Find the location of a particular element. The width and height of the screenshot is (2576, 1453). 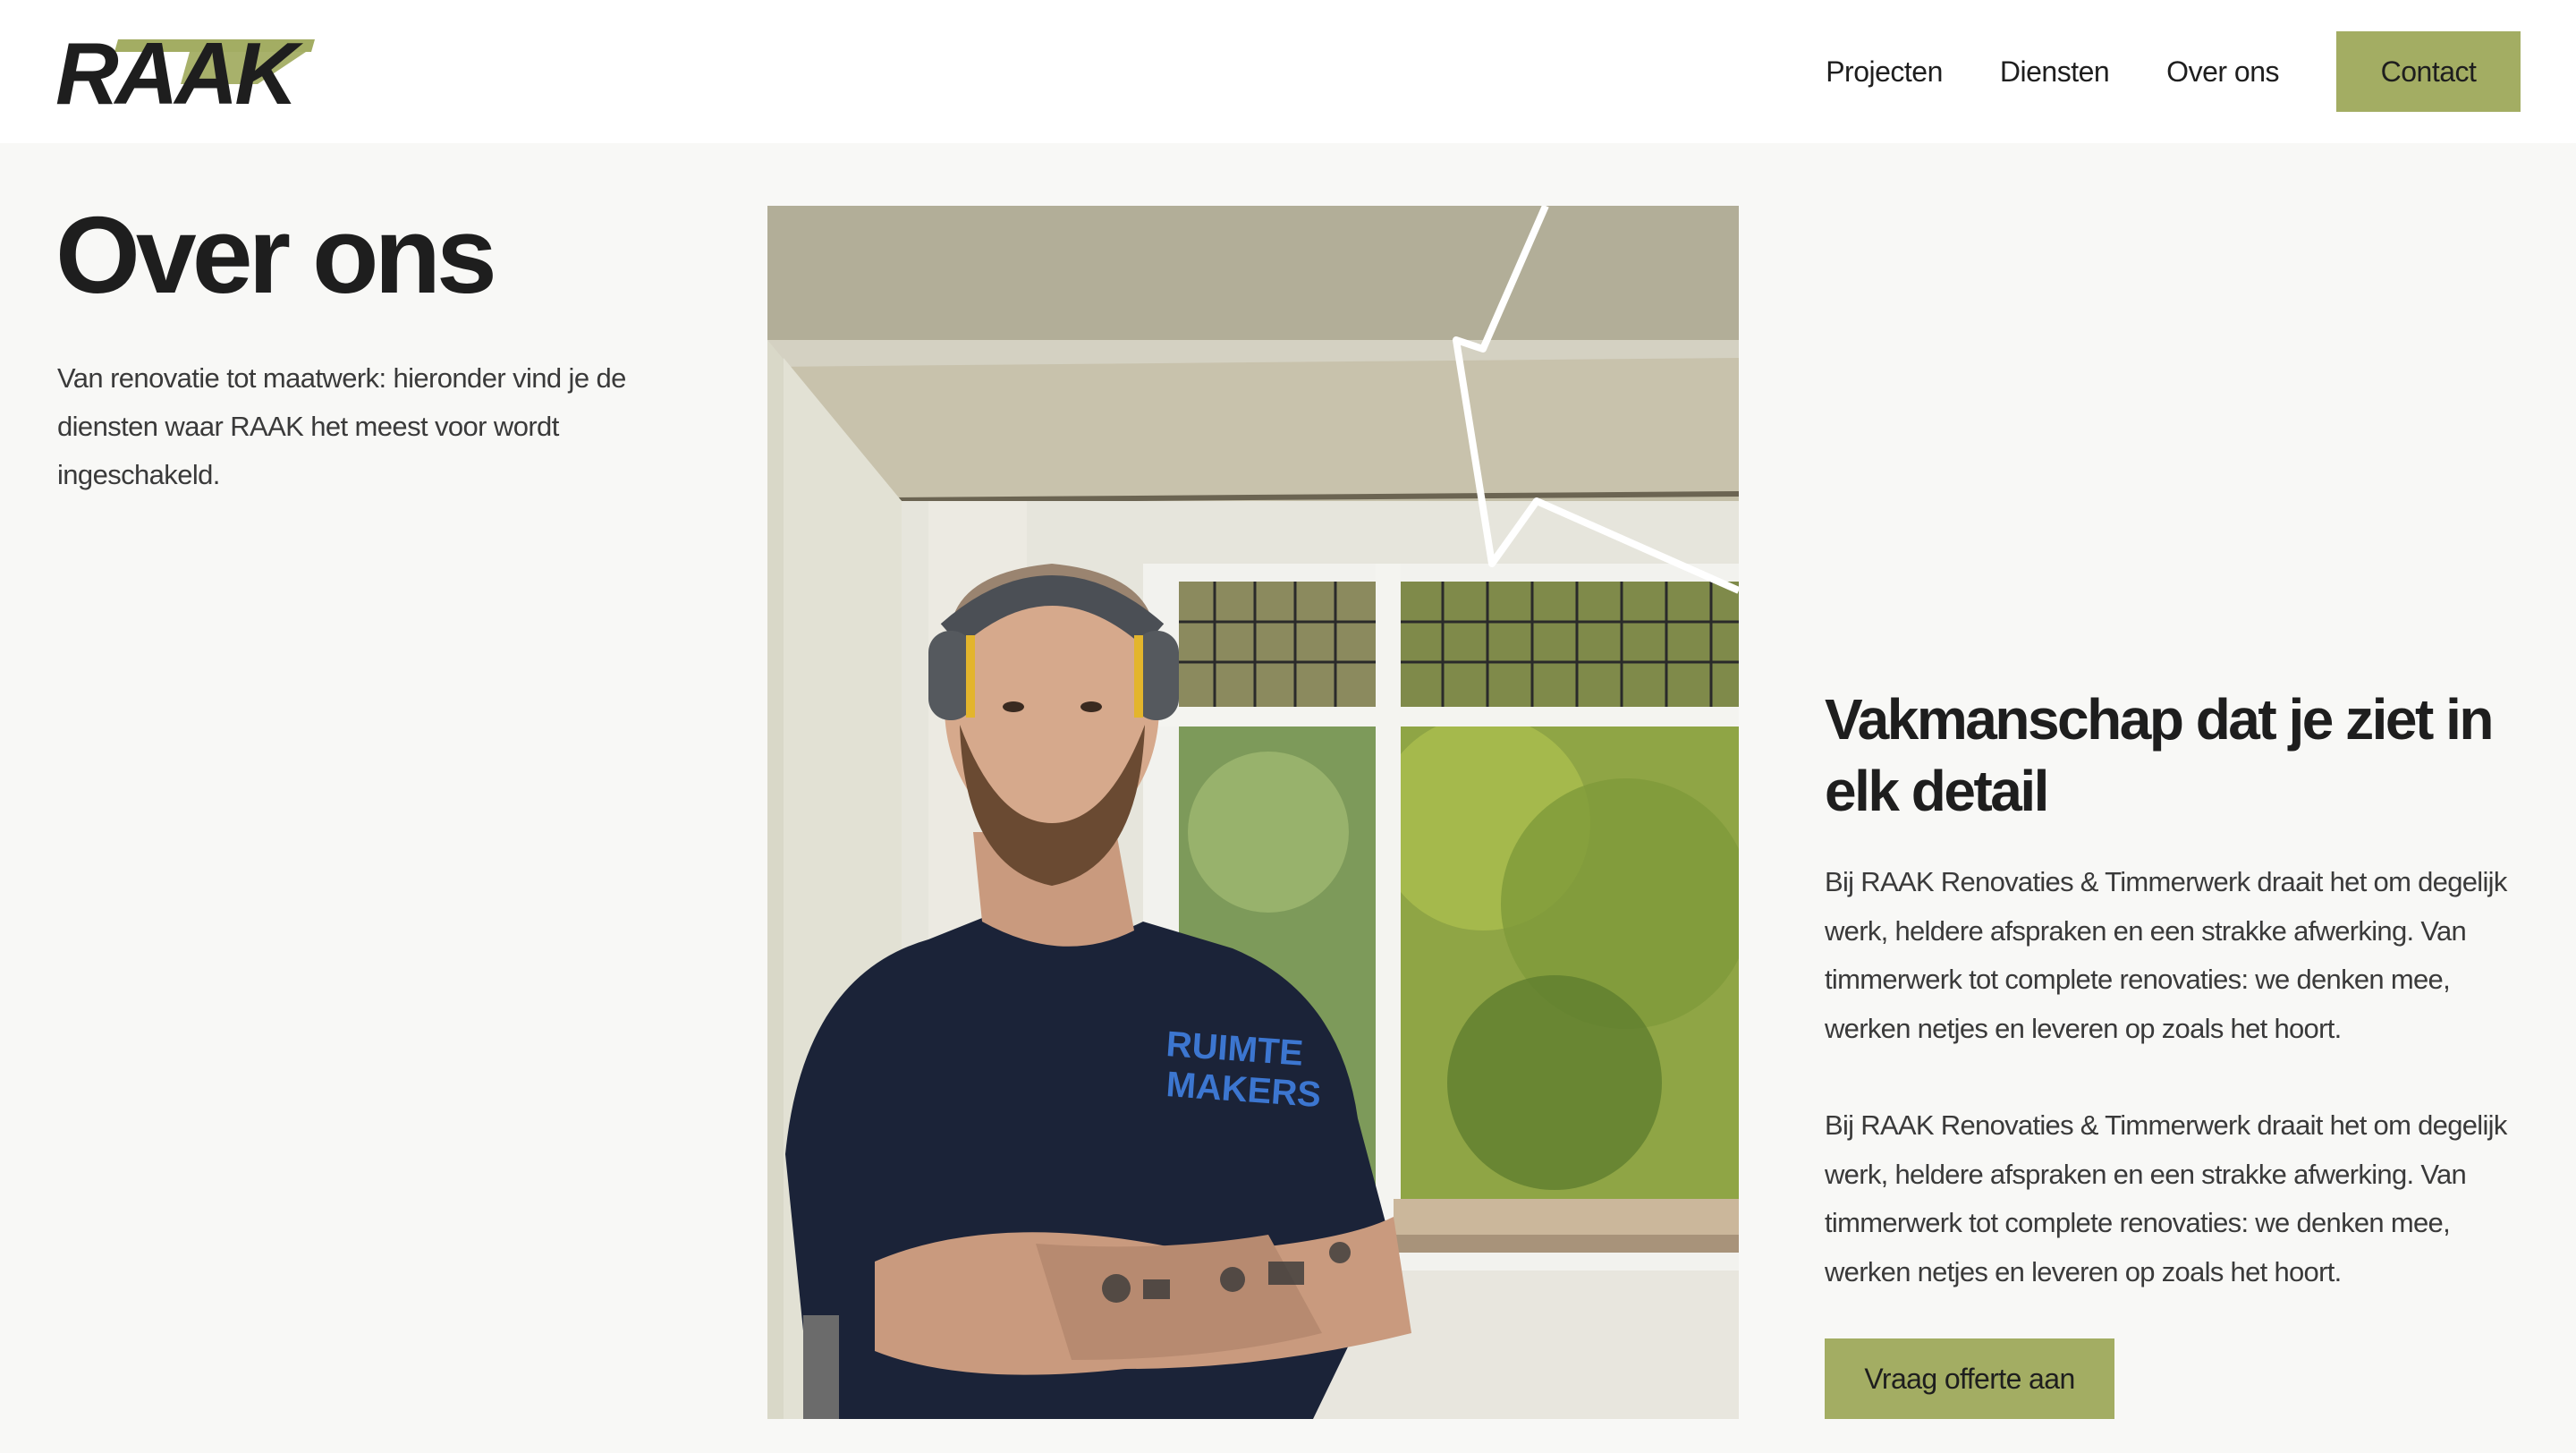

nav-projecten: Projecten is located at coordinates (1884, 72).